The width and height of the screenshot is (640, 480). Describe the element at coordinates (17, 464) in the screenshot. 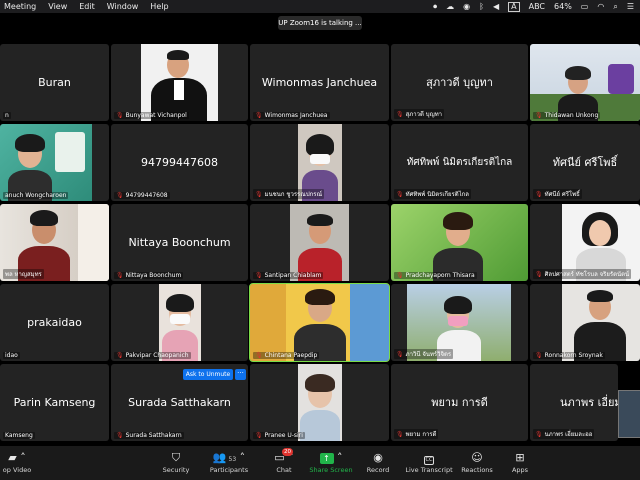

I see `stop-video-button: ▰ ˄ op Video` at that location.